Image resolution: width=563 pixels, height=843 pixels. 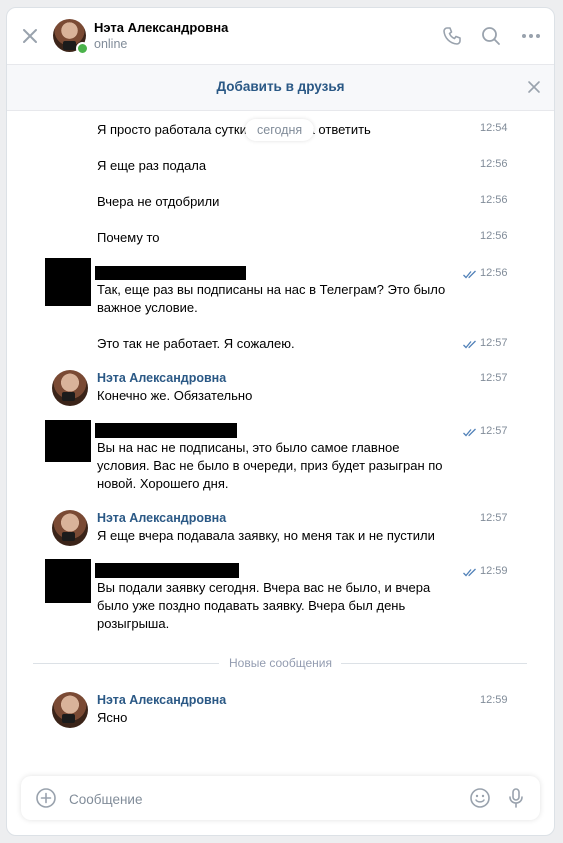 I want to click on new-messages-divider: Новые сообщения, so click(x=280, y=663).